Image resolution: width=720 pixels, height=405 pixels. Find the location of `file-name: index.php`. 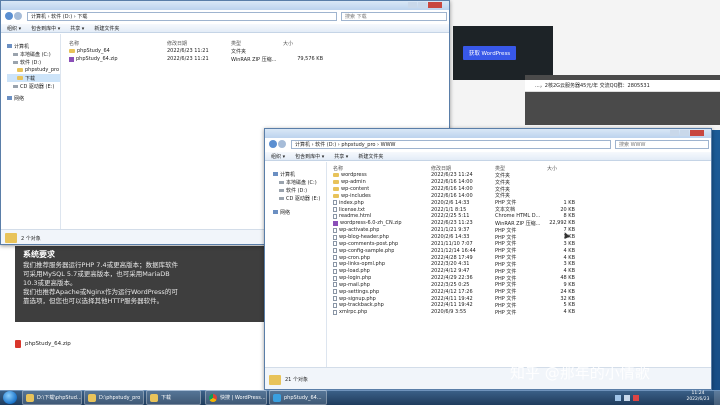

file-name: index.php is located at coordinates (351, 202).